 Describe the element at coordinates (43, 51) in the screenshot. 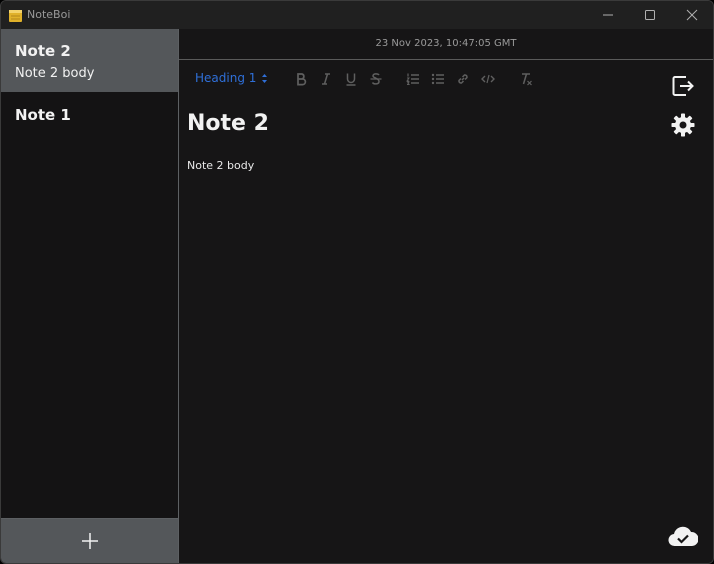

I see `note-title: Note 2` at that location.